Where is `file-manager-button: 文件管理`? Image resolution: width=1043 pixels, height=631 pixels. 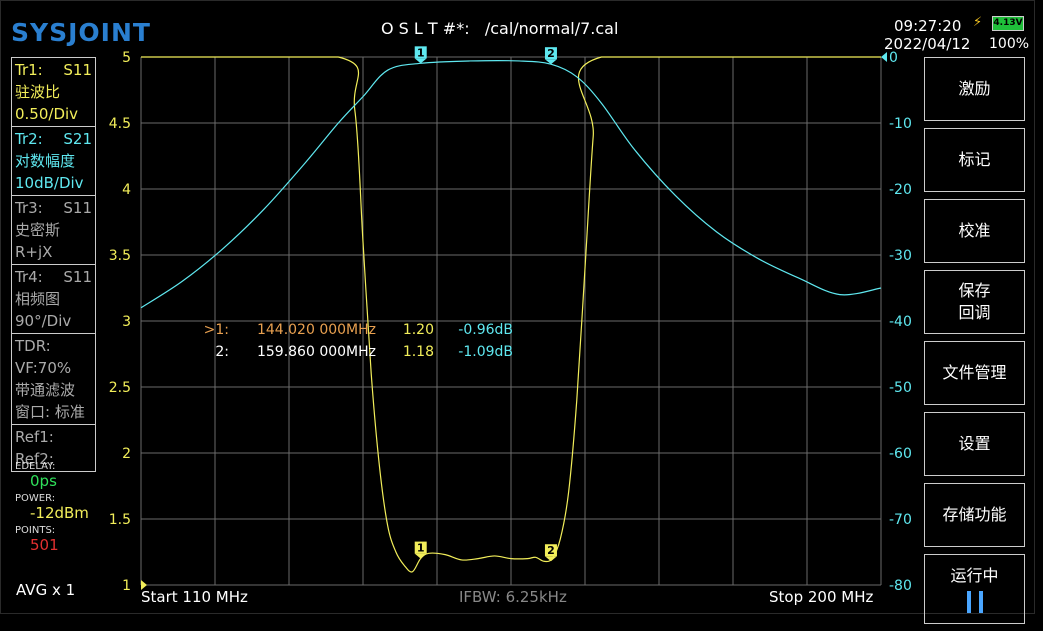
file-manager-button: 文件管理 is located at coordinates (974, 373).